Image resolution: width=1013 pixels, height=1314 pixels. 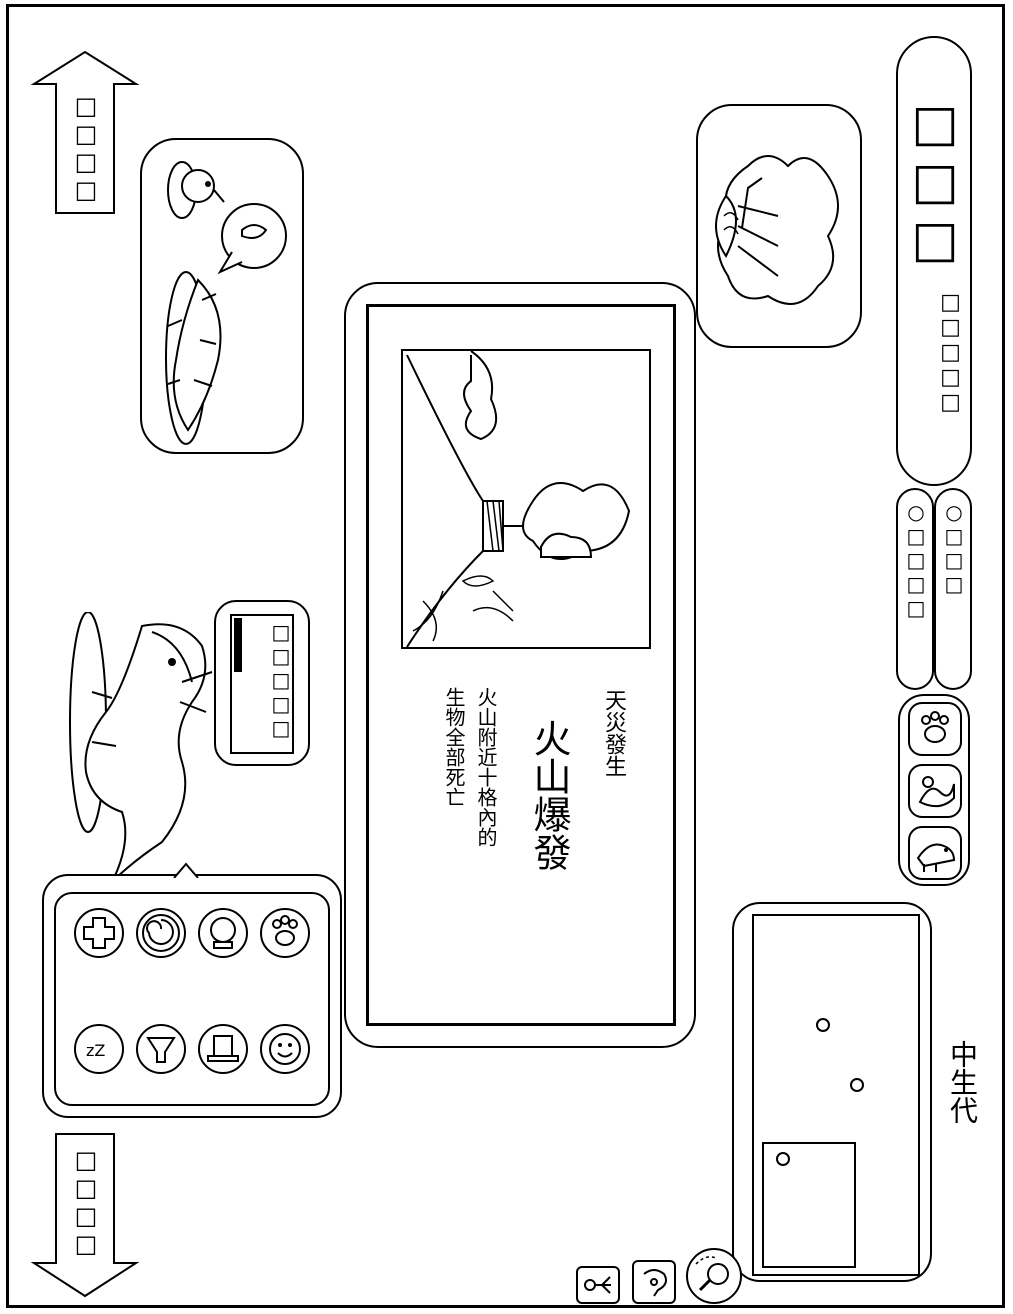 What do you see at coordinates (950, 352) in the screenshot?
I see `panel-subtitle: □□□□□` at bounding box center [950, 352].